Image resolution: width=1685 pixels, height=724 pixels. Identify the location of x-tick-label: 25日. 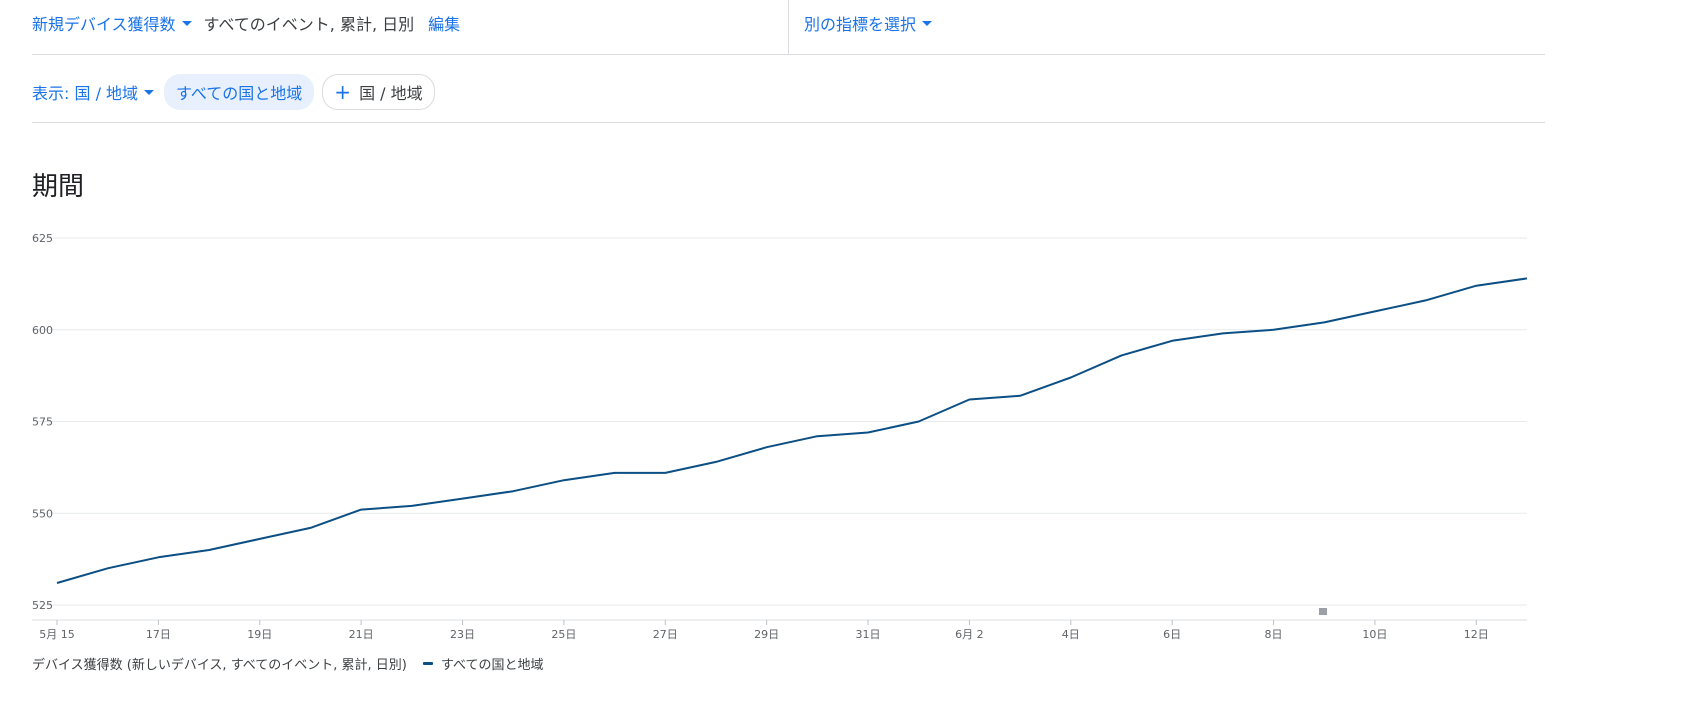
(563, 634).